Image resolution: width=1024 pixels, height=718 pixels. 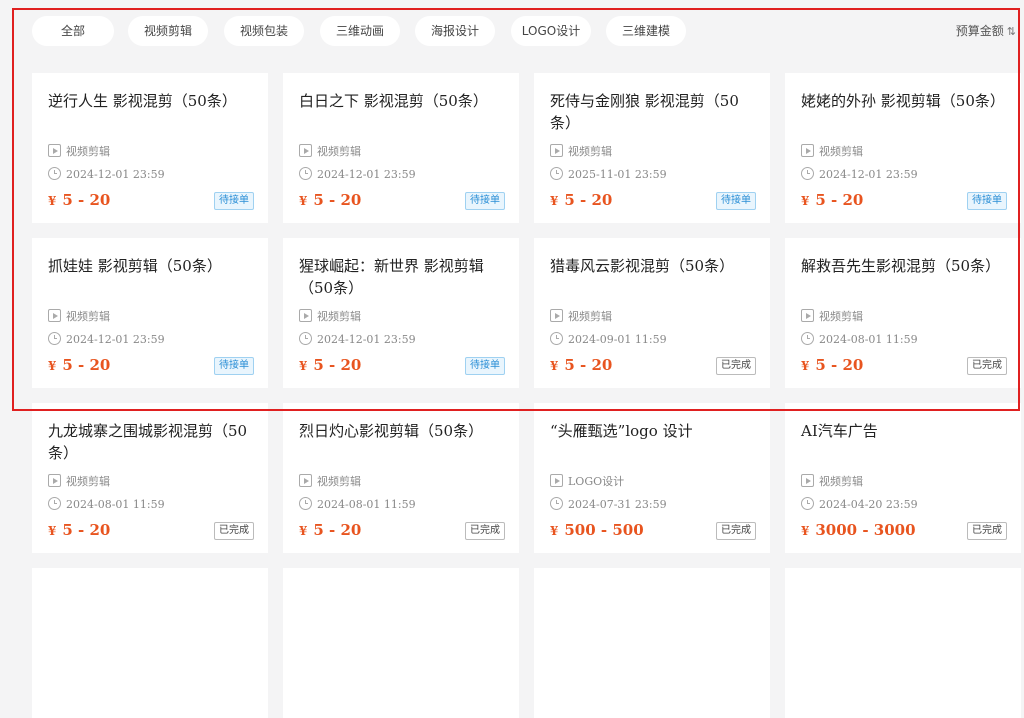 I want to click on tab-3d-modeling: 三维建模, so click(x=646, y=31).